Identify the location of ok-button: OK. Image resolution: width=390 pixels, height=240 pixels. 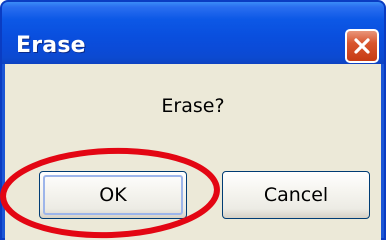
(113, 195).